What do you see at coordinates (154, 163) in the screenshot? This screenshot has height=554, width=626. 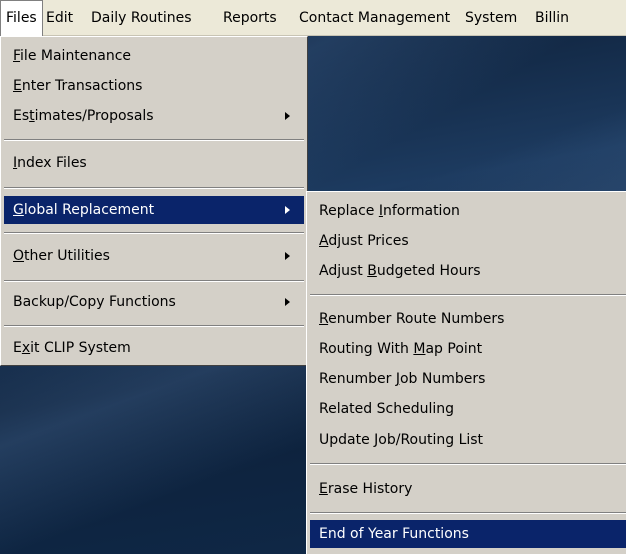 I see `menu-item-index-files: Index Files` at bounding box center [154, 163].